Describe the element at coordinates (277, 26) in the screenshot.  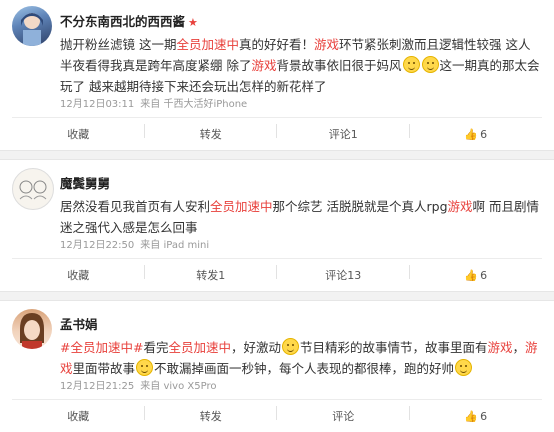
I see `post-header: 不分东南西北的西西酱 ★` at that location.